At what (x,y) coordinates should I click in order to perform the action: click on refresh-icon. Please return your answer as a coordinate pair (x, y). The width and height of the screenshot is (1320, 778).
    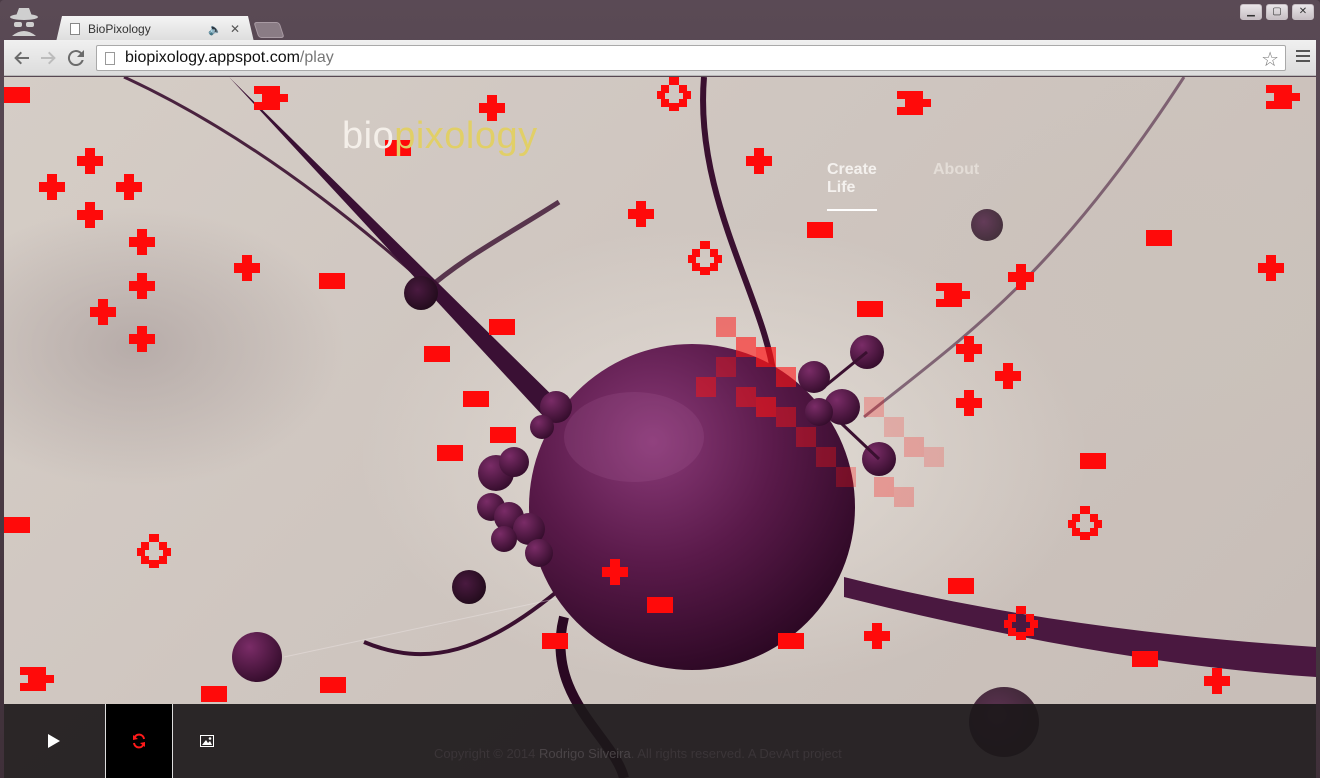
    Looking at the image, I should click on (139, 741).